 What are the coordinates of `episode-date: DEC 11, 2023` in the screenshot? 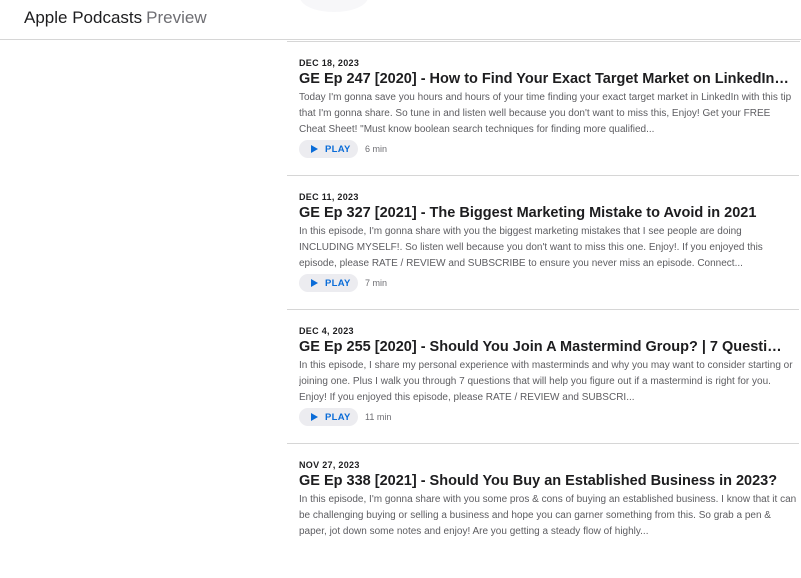 It's located at (329, 197).